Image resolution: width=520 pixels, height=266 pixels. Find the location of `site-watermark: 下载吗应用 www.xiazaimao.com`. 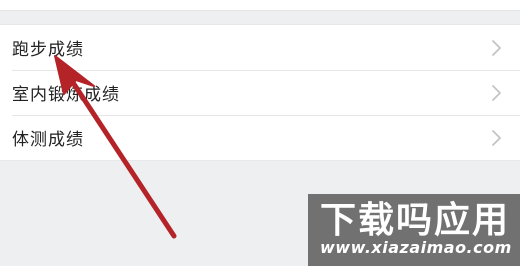

site-watermark: 下载吗应用 www.xiazaimao.com is located at coordinates (414, 230).